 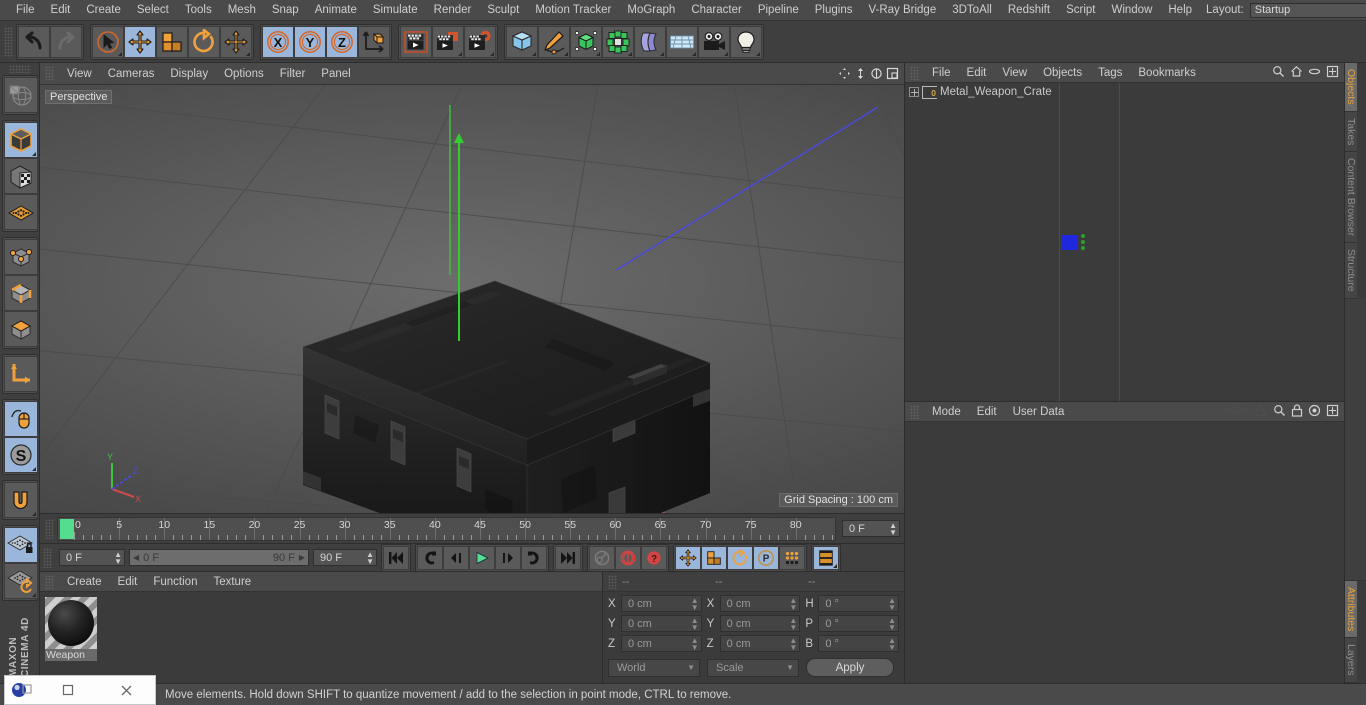 What do you see at coordinates (20, 581) in the screenshot?
I see `workplane-align-button` at bounding box center [20, 581].